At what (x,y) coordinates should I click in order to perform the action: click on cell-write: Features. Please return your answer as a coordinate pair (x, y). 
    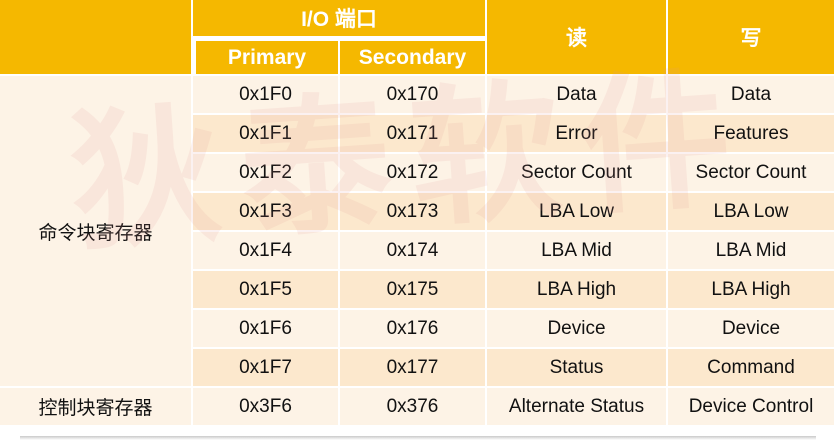
    Looking at the image, I should click on (752, 134).